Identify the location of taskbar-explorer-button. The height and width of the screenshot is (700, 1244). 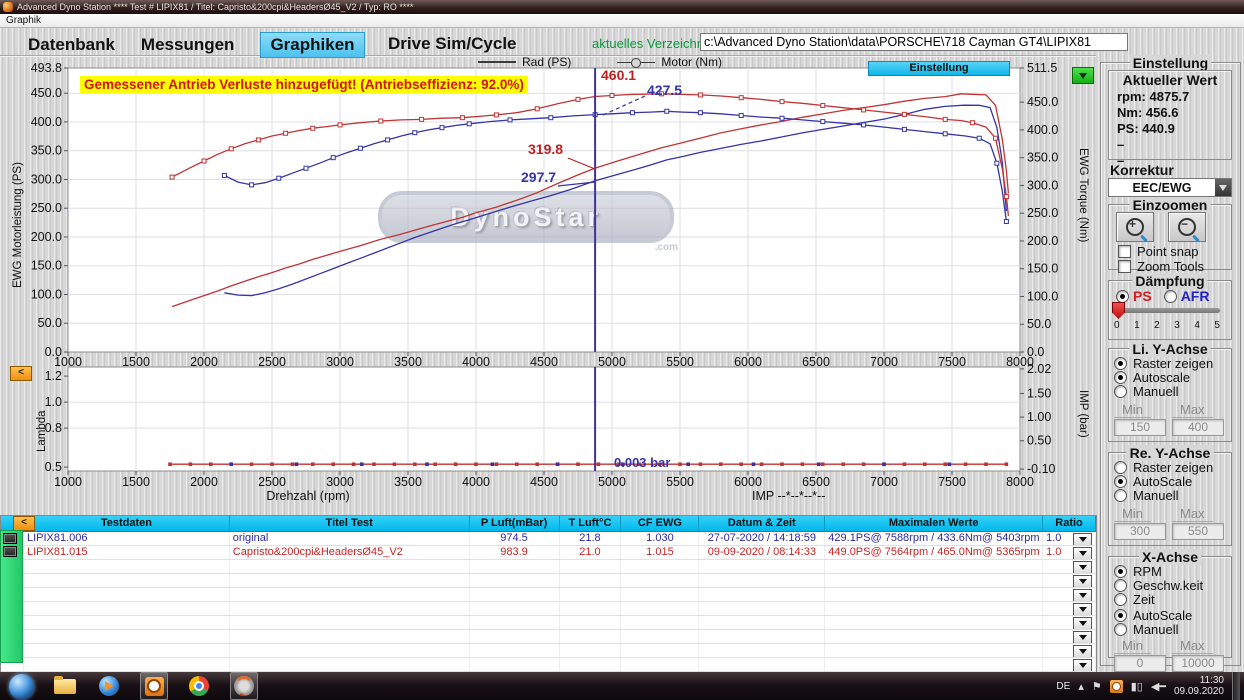
(65, 686).